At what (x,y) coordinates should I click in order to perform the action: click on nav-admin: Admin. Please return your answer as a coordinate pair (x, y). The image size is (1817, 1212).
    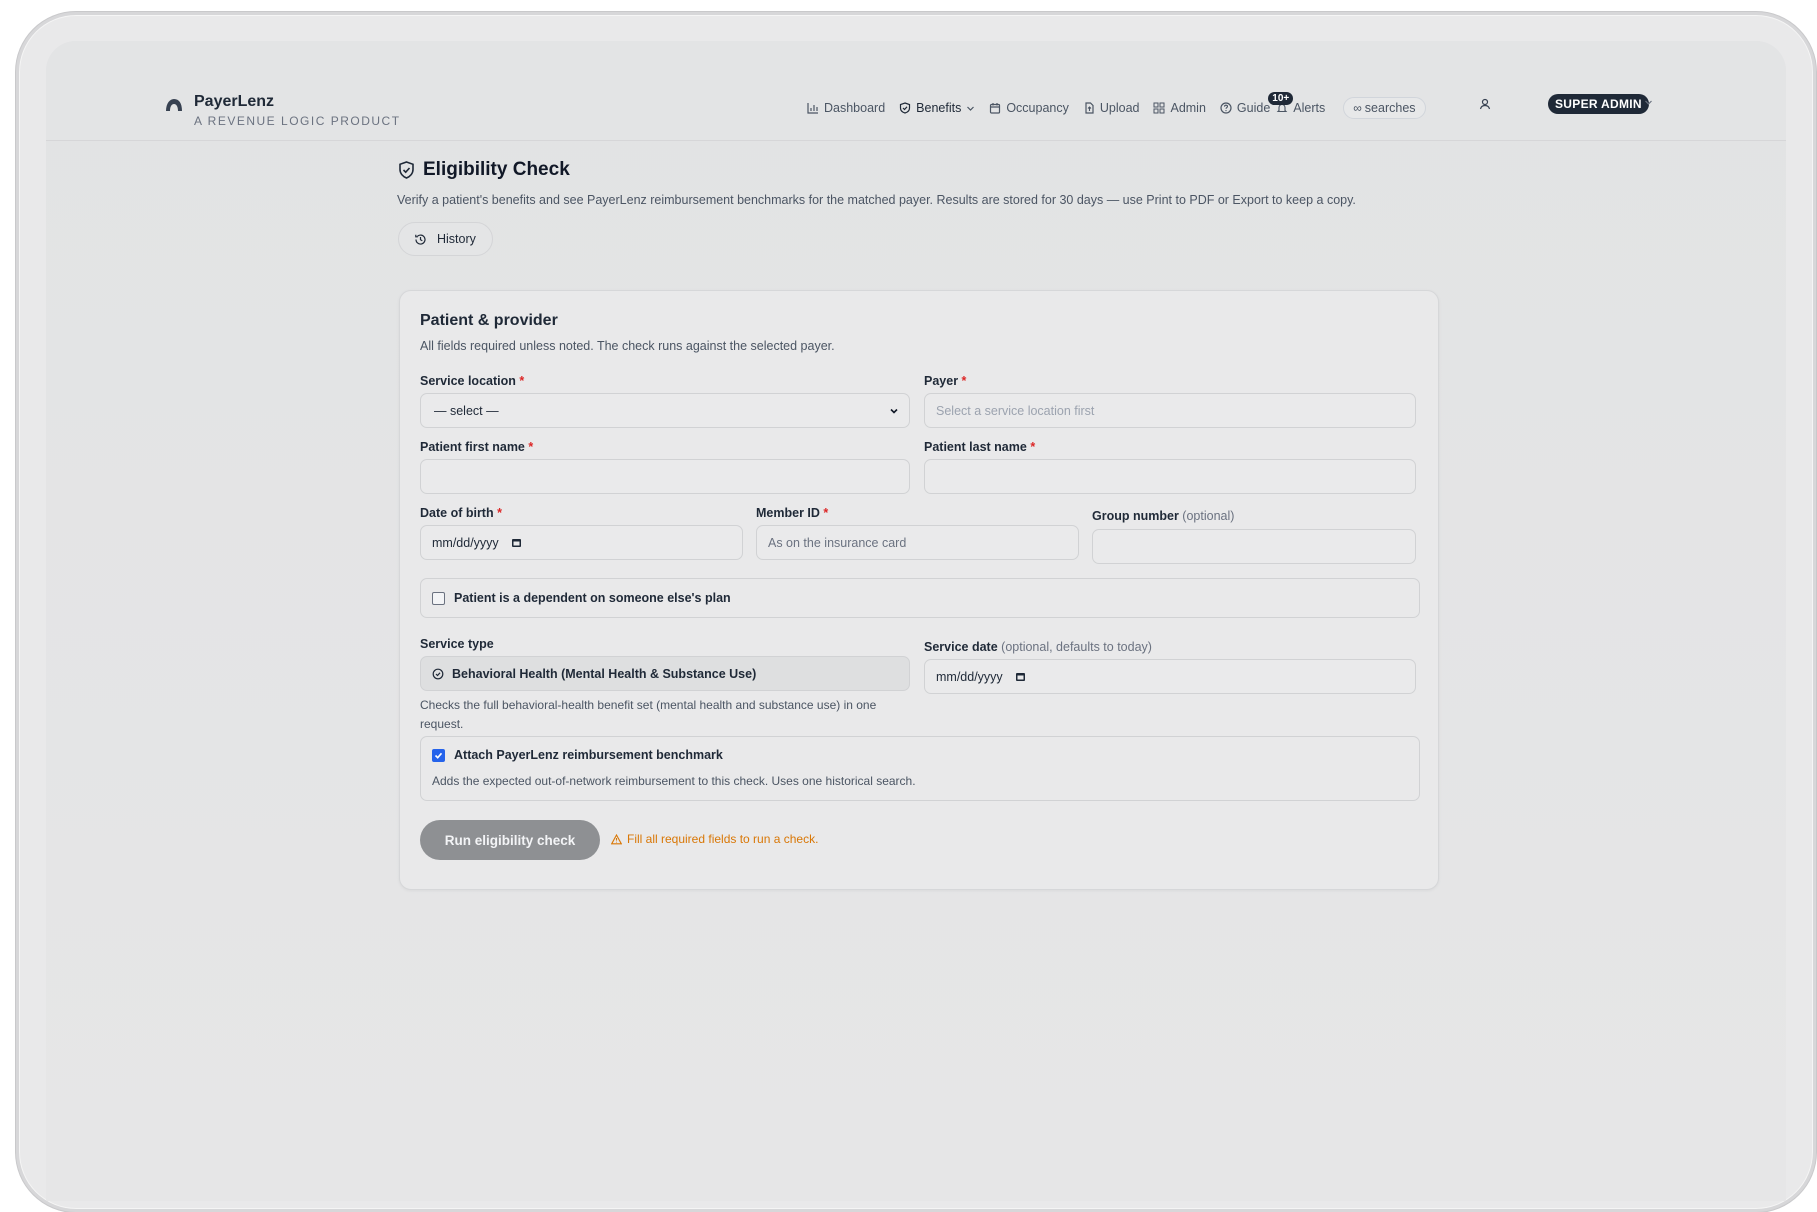
    Looking at the image, I should click on (1179, 108).